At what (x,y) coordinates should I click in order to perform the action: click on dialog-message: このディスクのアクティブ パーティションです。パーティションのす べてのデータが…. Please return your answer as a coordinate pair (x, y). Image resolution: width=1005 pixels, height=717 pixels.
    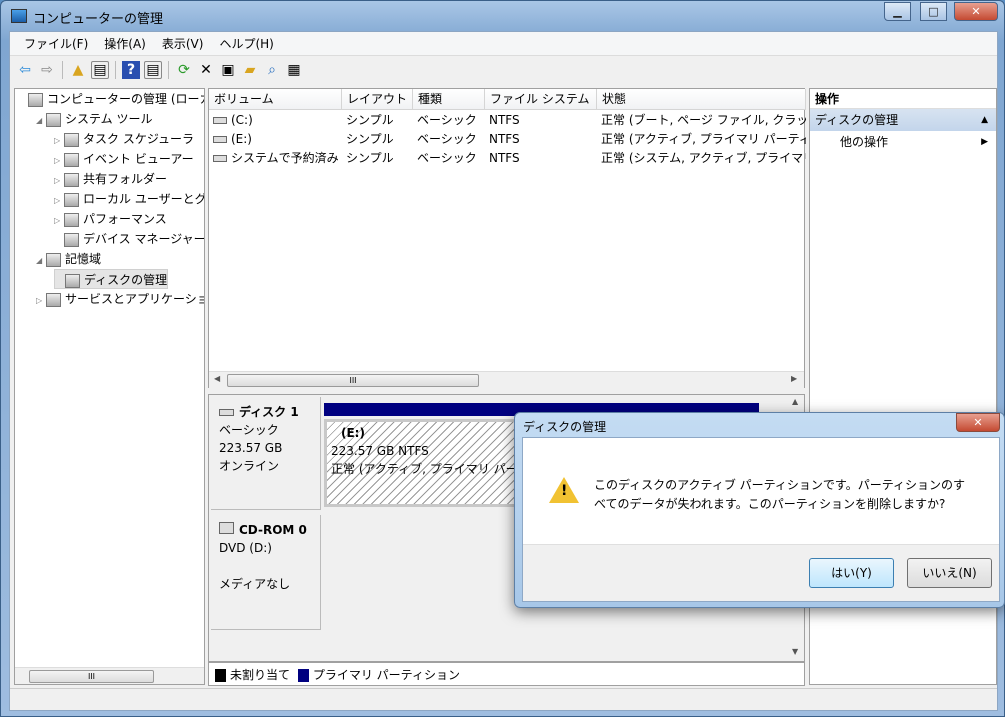
    Looking at the image, I should click on (779, 495).